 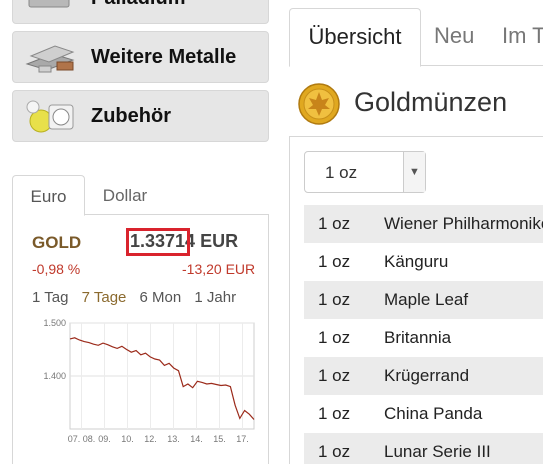 What do you see at coordinates (54, 323) in the screenshot?
I see `y-tick-label: 1.500` at bounding box center [54, 323].